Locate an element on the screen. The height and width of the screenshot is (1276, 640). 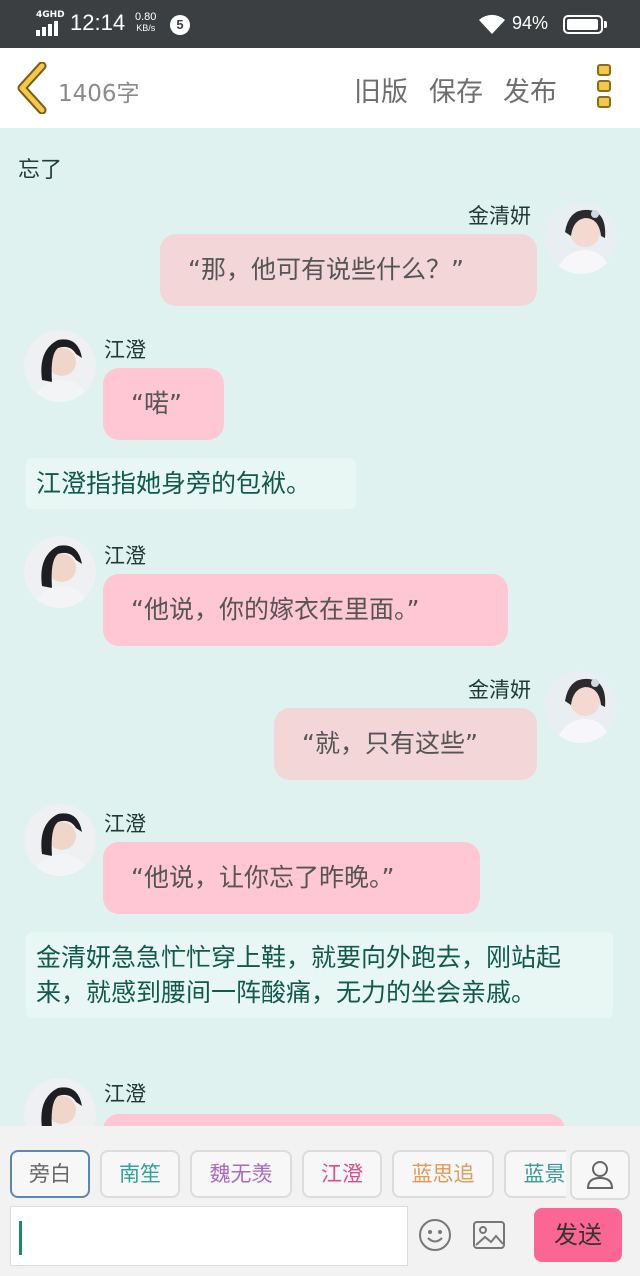
message-bubble: “喏” is located at coordinates (163, 404).